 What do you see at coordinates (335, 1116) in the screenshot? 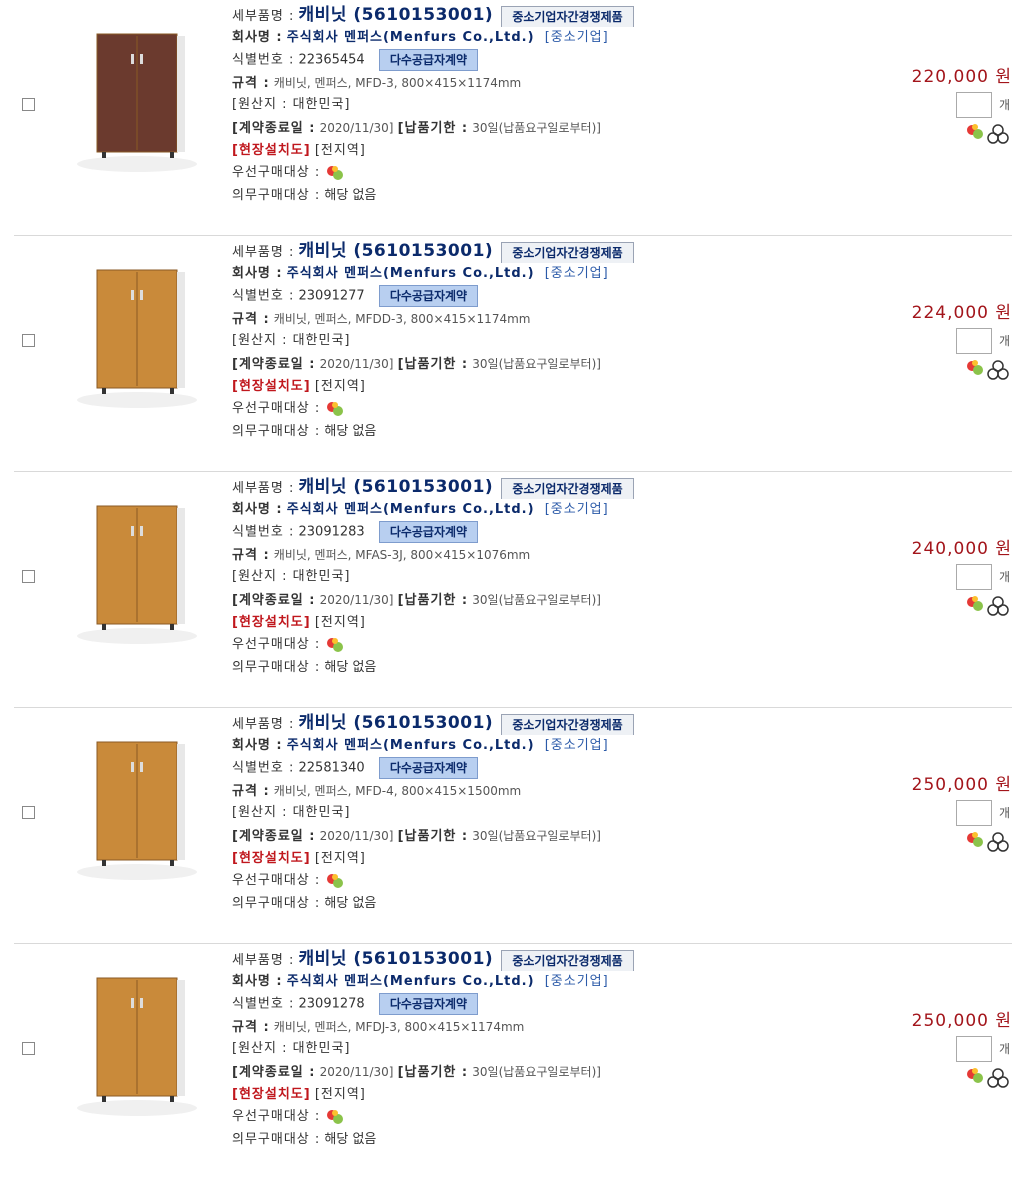
I see `priority-purchase-icon` at bounding box center [335, 1116].